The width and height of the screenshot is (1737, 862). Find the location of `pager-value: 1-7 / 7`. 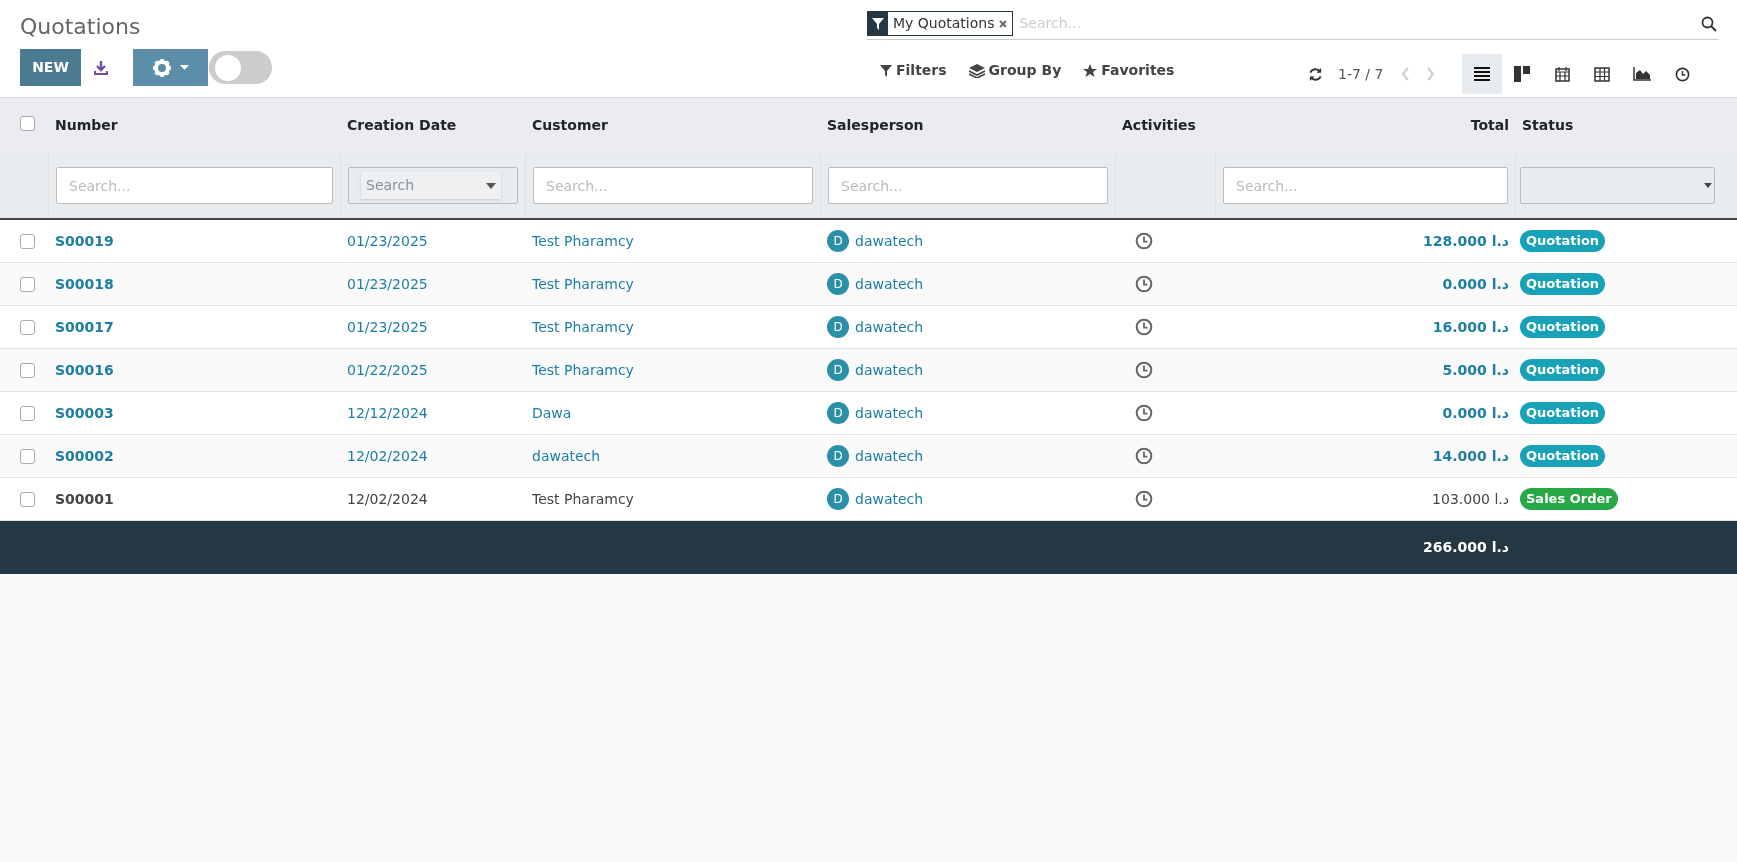

pager-value: 1-7 / 7 is located at coordinates (1361, 74).